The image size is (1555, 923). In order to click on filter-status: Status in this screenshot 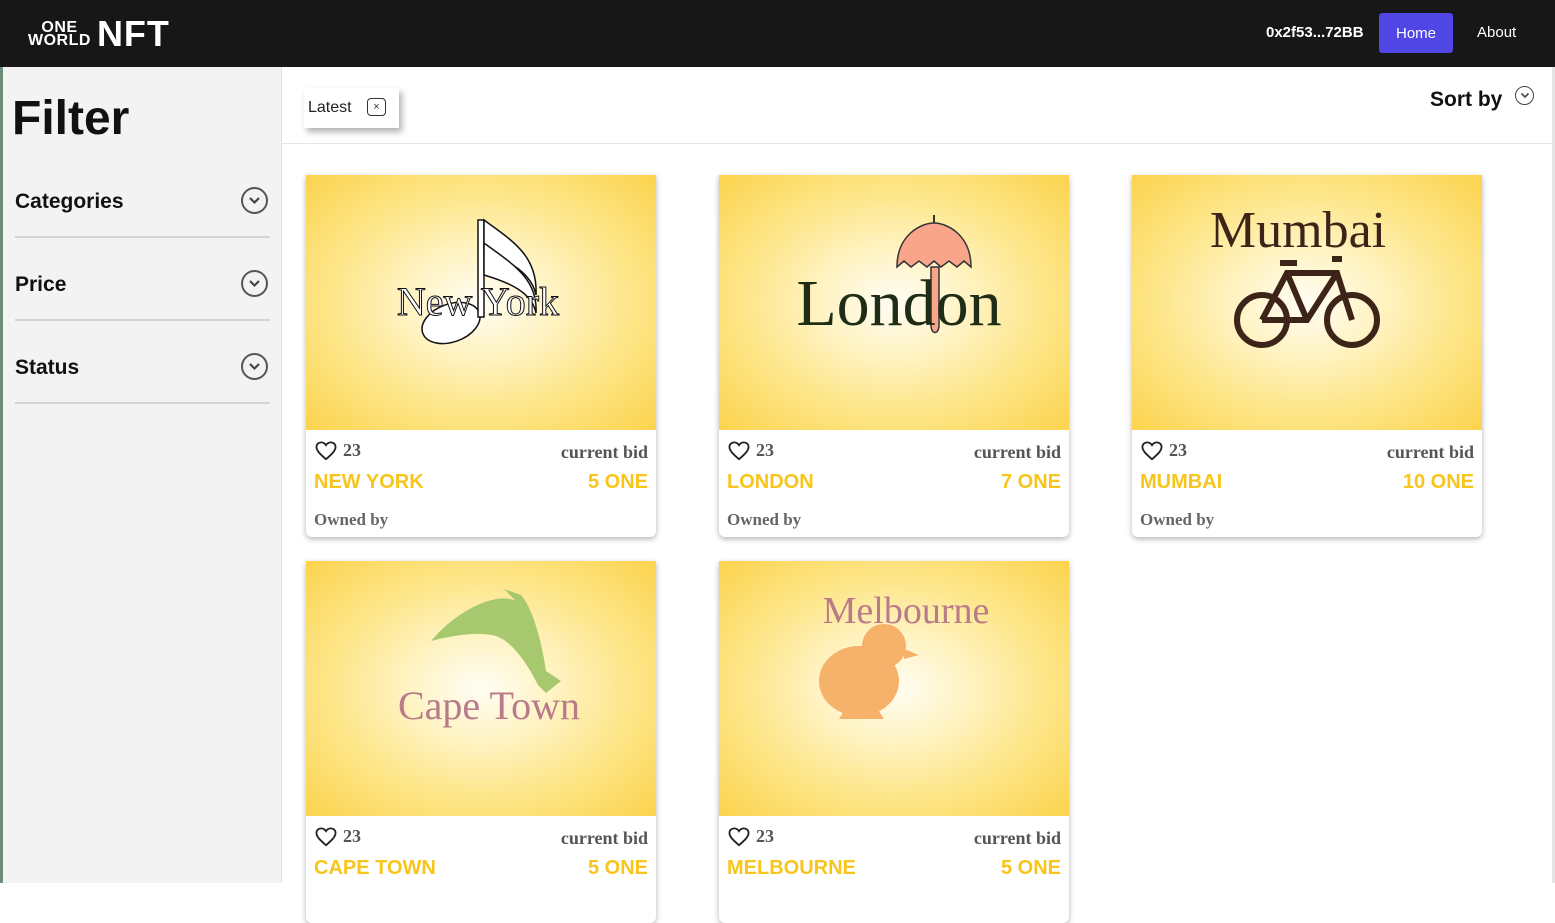, I will do `click(142, 362)`.